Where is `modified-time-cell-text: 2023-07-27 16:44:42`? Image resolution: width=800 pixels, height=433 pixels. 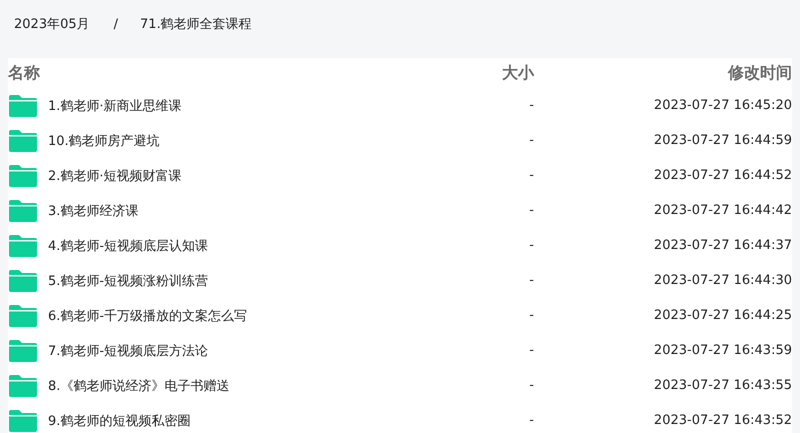 modified-time-cell-text: 2023-07-27 16:44:42 is located at coordinates (722, 210).